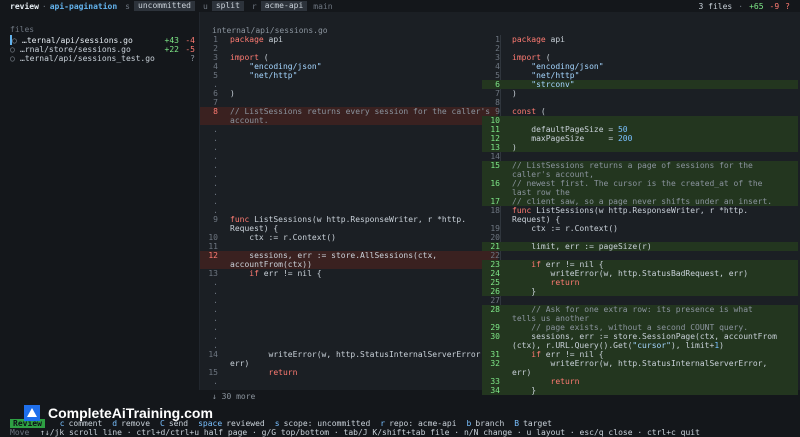 Image resolution: width=800 pixels, height=437 pixels. I want to click on line-number: 28, so click(495, 309).